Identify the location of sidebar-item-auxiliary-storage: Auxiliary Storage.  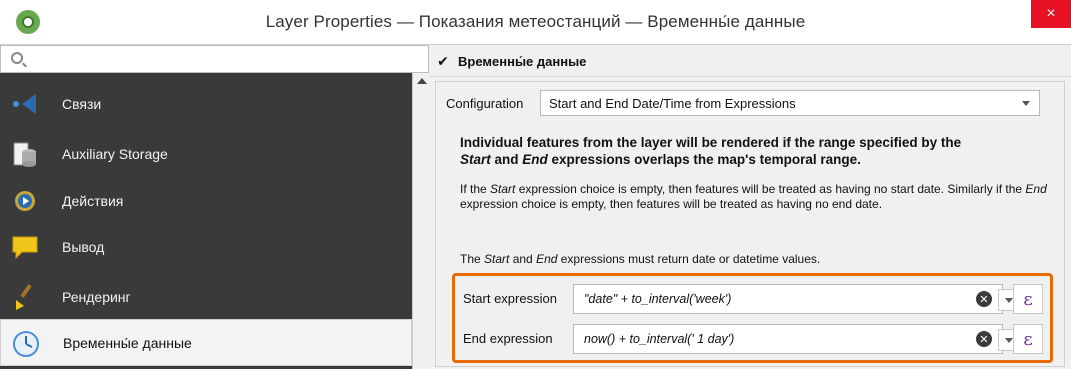
(206, 153).